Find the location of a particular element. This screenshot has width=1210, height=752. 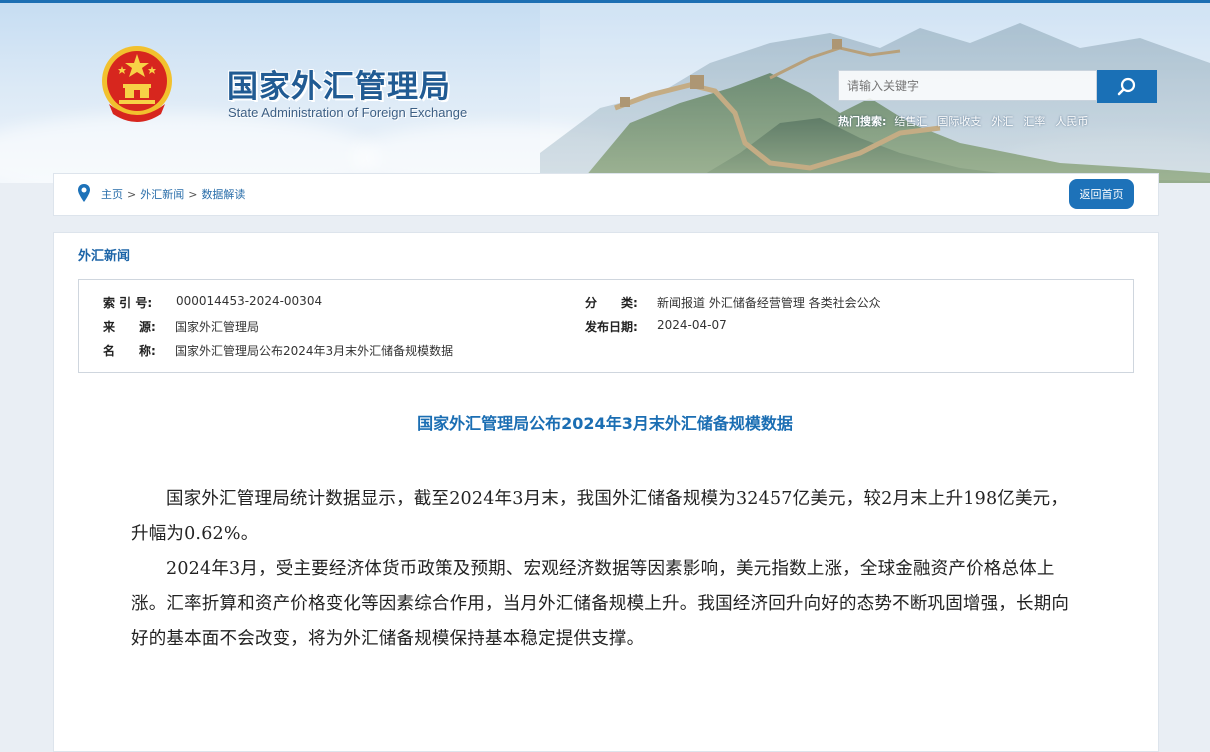

hot-search-item: 结售汇 is located at coordinates (910, 121).